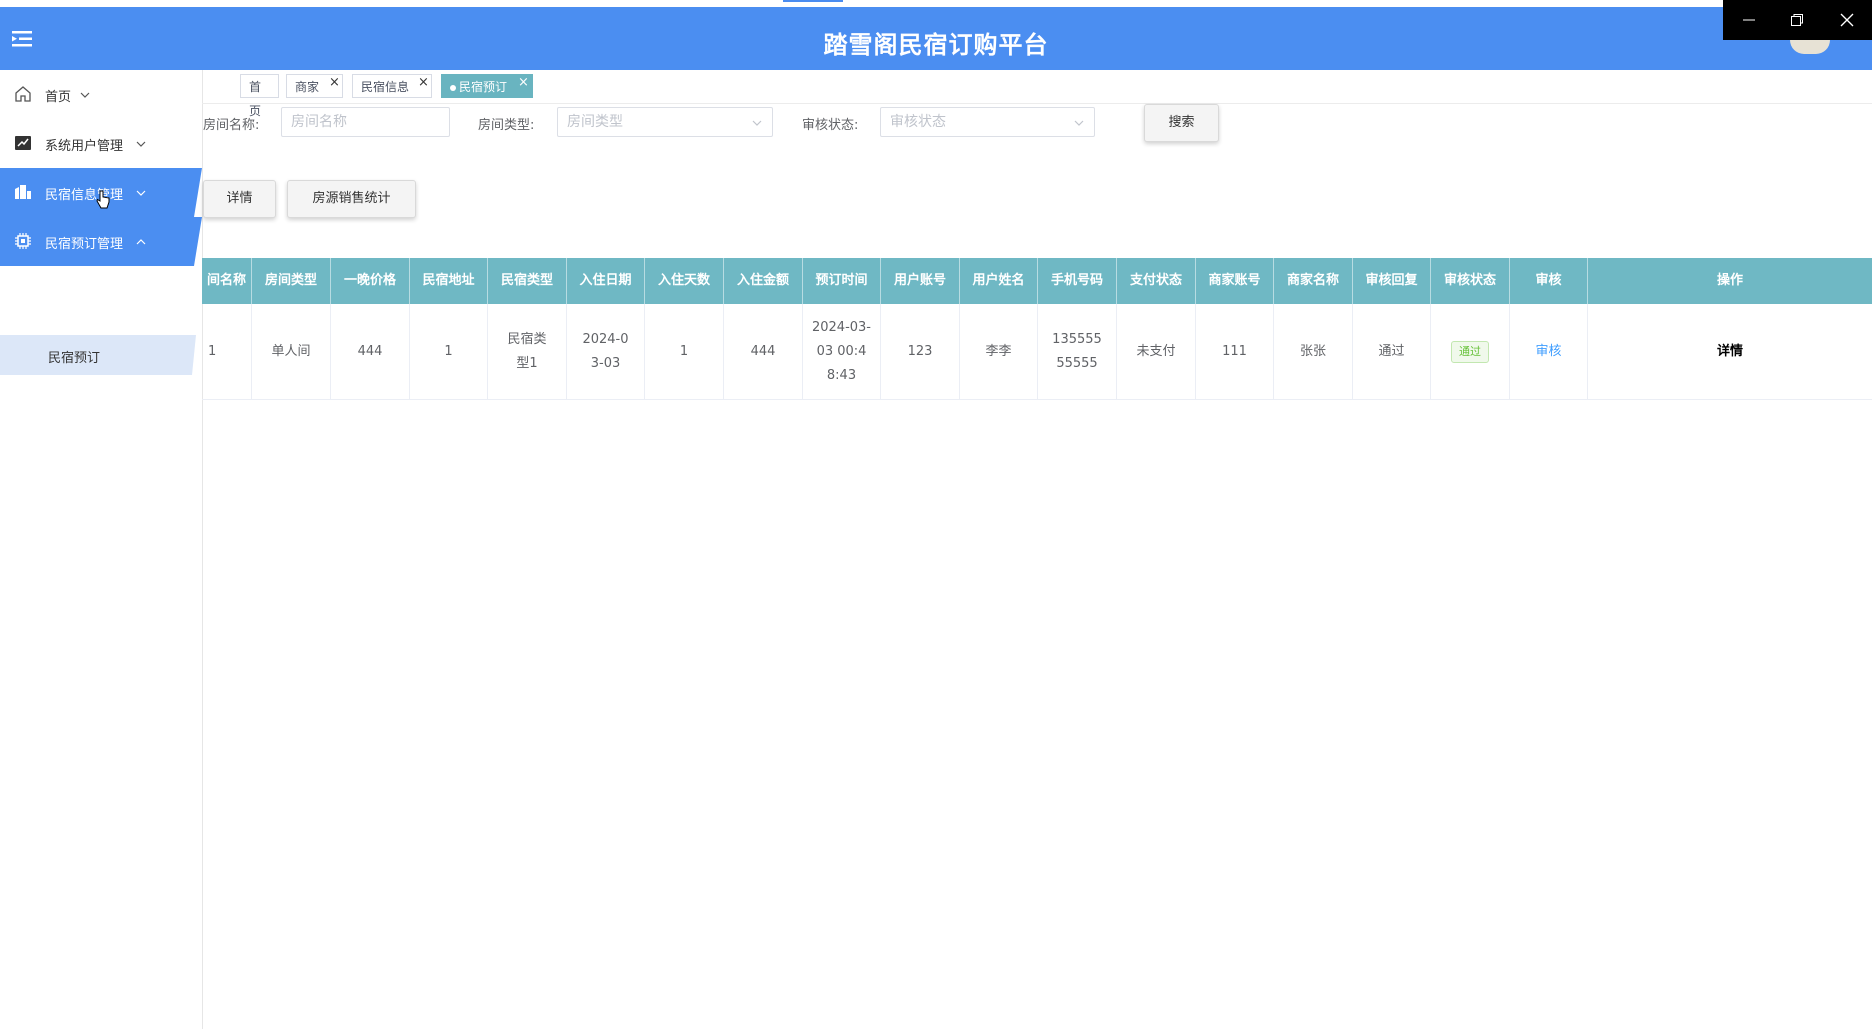  What do you see at coordinates (1729, 280) in the screenshot?
I see `col-operation: 操作` at bounding box center [1729, 280].